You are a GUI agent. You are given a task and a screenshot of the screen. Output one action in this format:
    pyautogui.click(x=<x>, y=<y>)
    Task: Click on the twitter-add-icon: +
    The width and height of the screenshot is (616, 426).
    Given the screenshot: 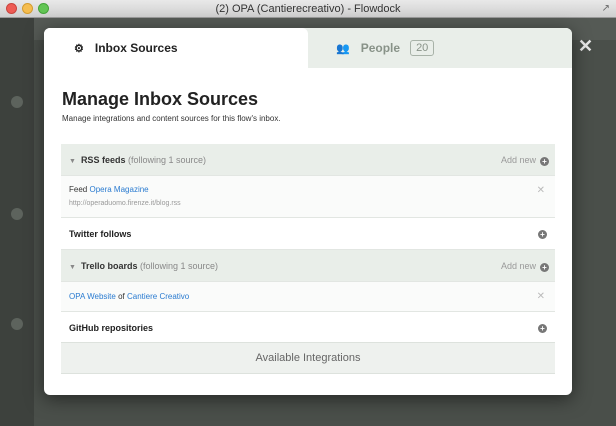 What is the action you would take?
    pyautogui.click(x=542, y=234)
    